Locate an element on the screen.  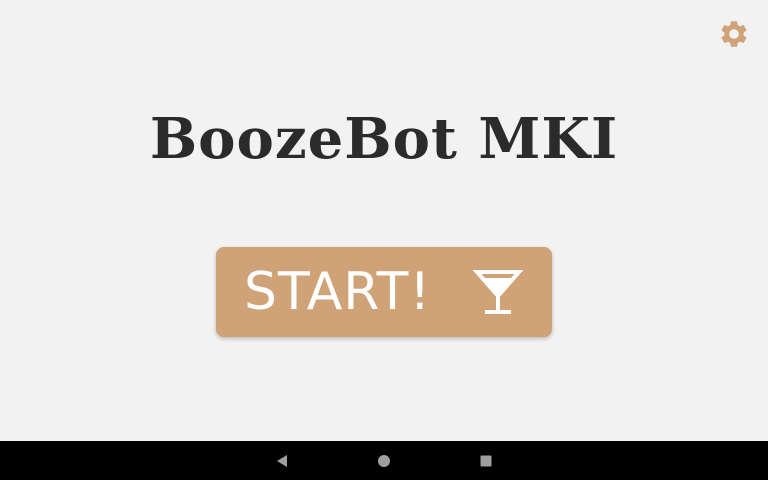
nav-recents-button is located at coordinates (486, 461).